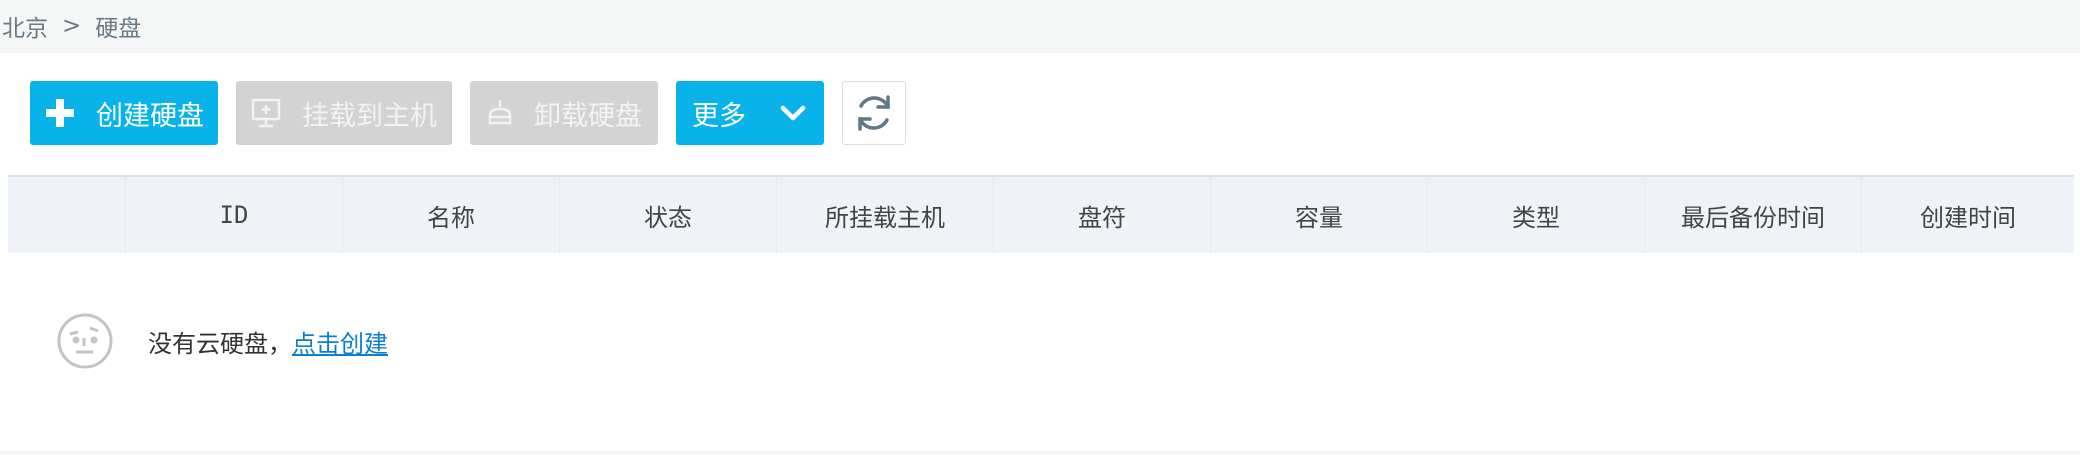  What do you see at coordinates (1318, 215) in the screenshot?
I see `column-header-capacity: 容量` at bounding box center [1318, 215].